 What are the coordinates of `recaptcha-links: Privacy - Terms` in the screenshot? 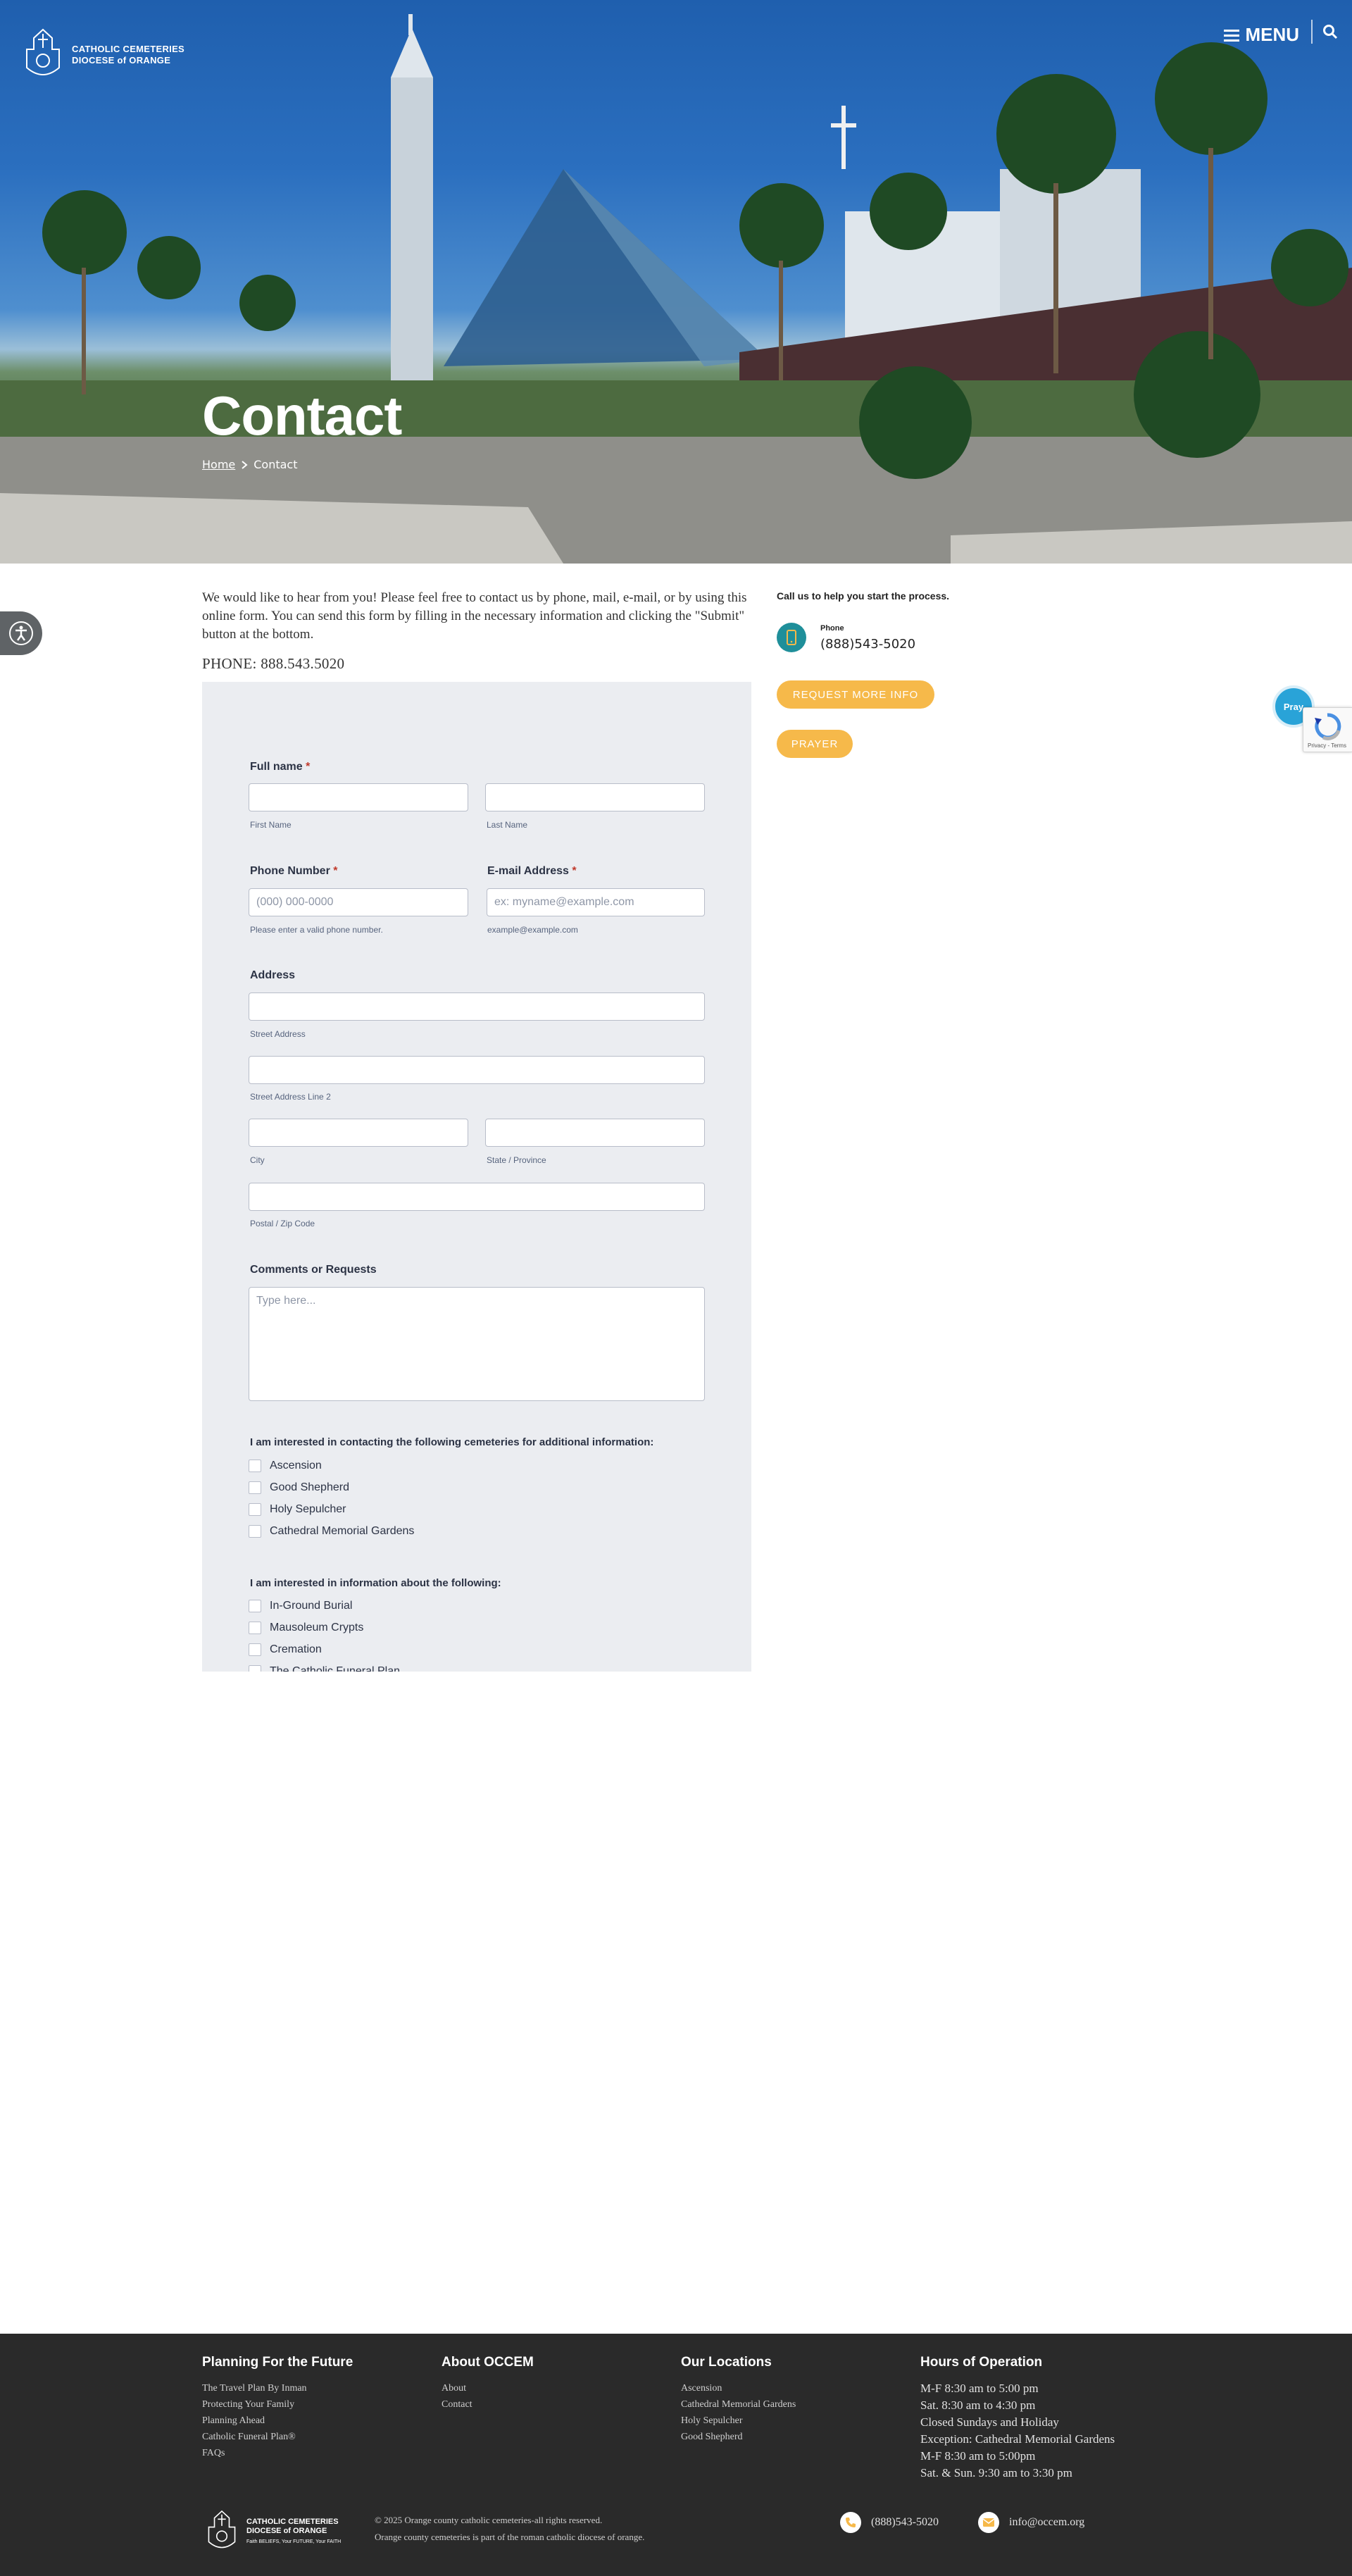 It's located at (1327, 745).